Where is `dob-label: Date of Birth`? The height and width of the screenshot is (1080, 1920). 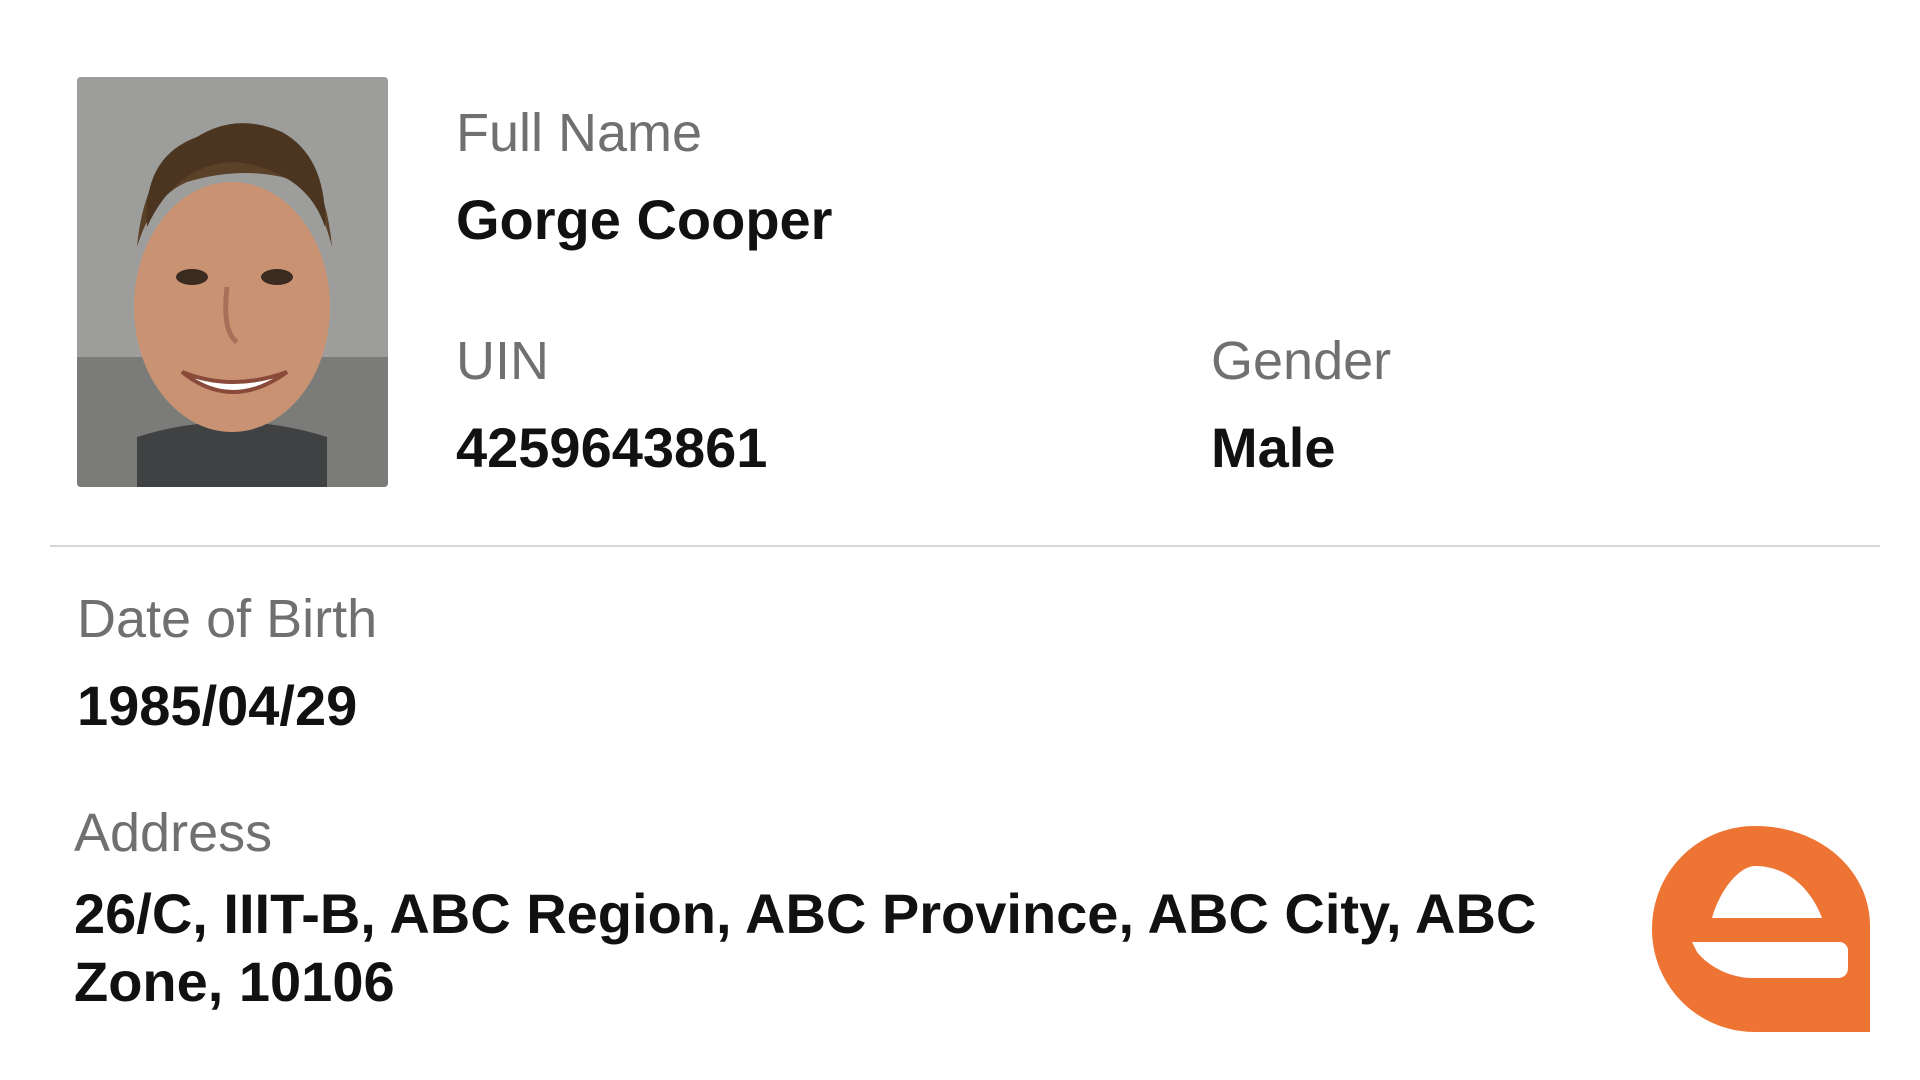 dob-label: Date of Birth is located at coordinates (227, 619).